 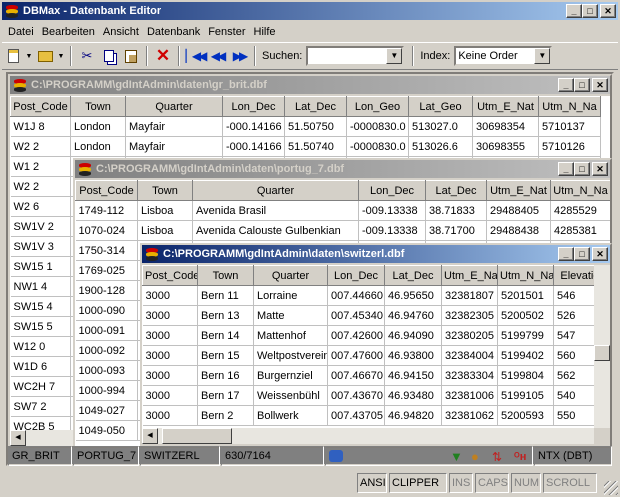 What do you see at coordinates (580, 230) in the screenshot?
I see `table-cell: 4285381` at bounding box center [580, 230].